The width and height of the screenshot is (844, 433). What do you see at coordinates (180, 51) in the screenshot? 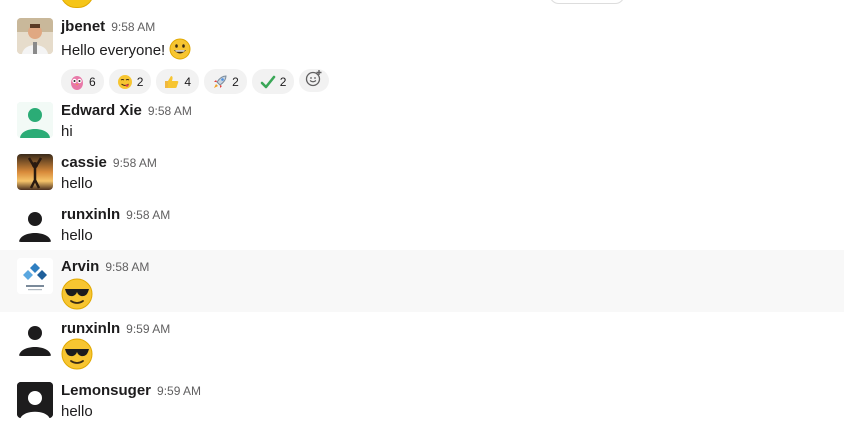
I see `grinning-face-icon` at bounding box center [180, 51].